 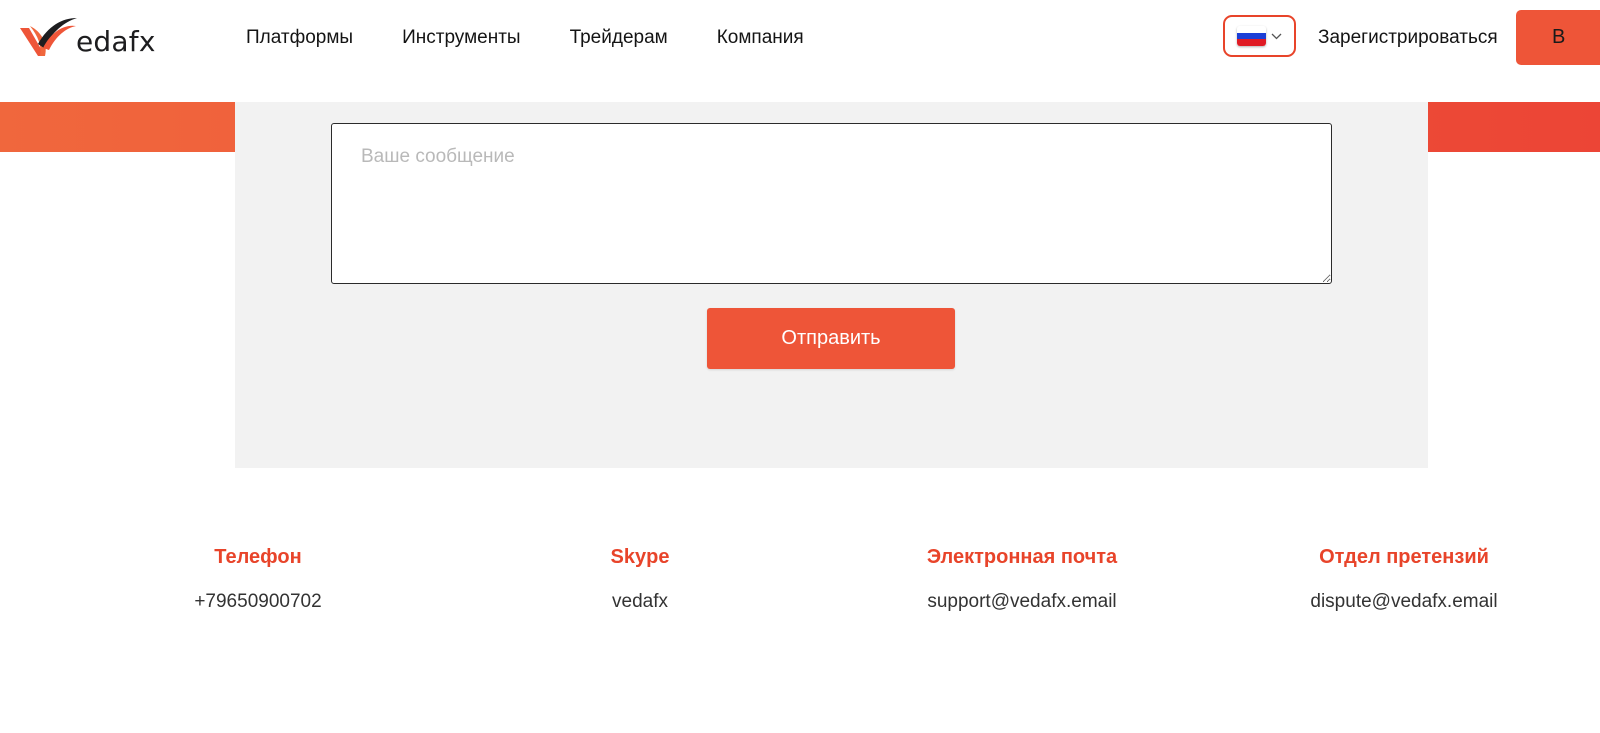 I want to click on contact-value: vedafx, so click(x=640, y=602).